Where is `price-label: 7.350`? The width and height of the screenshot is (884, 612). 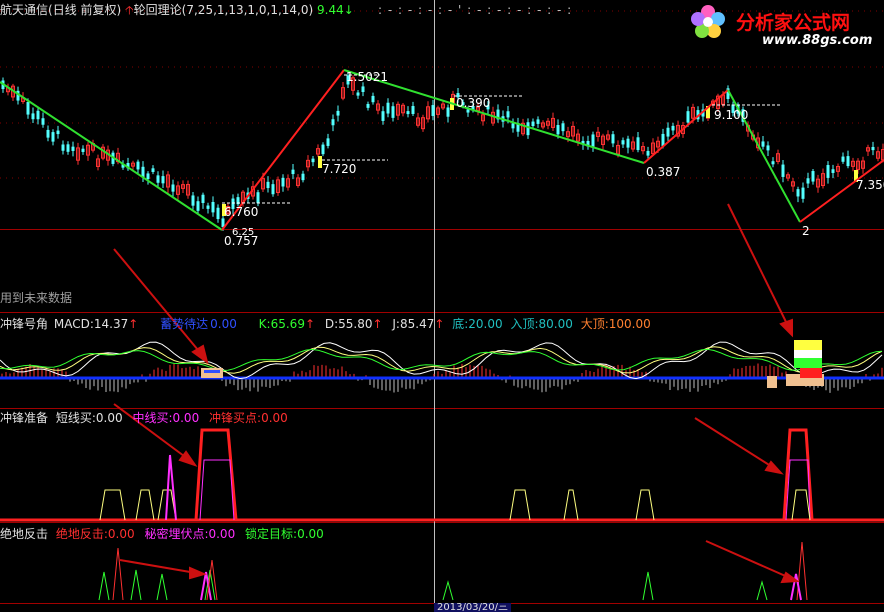 price-label: 7.350 is located at coordinates (870, 185).